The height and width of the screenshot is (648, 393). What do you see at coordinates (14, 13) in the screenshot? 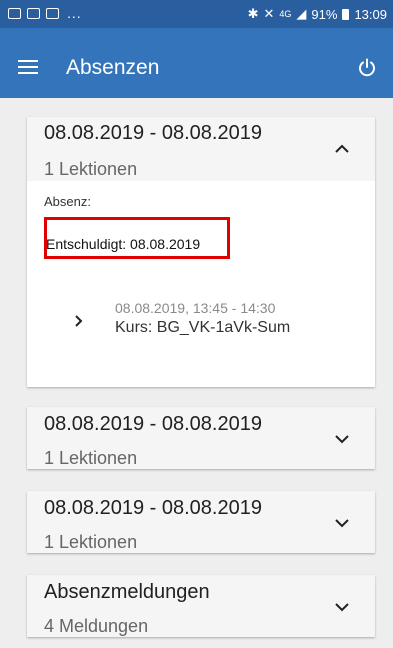
I see `image-icon` at bounding box center [14, 13].